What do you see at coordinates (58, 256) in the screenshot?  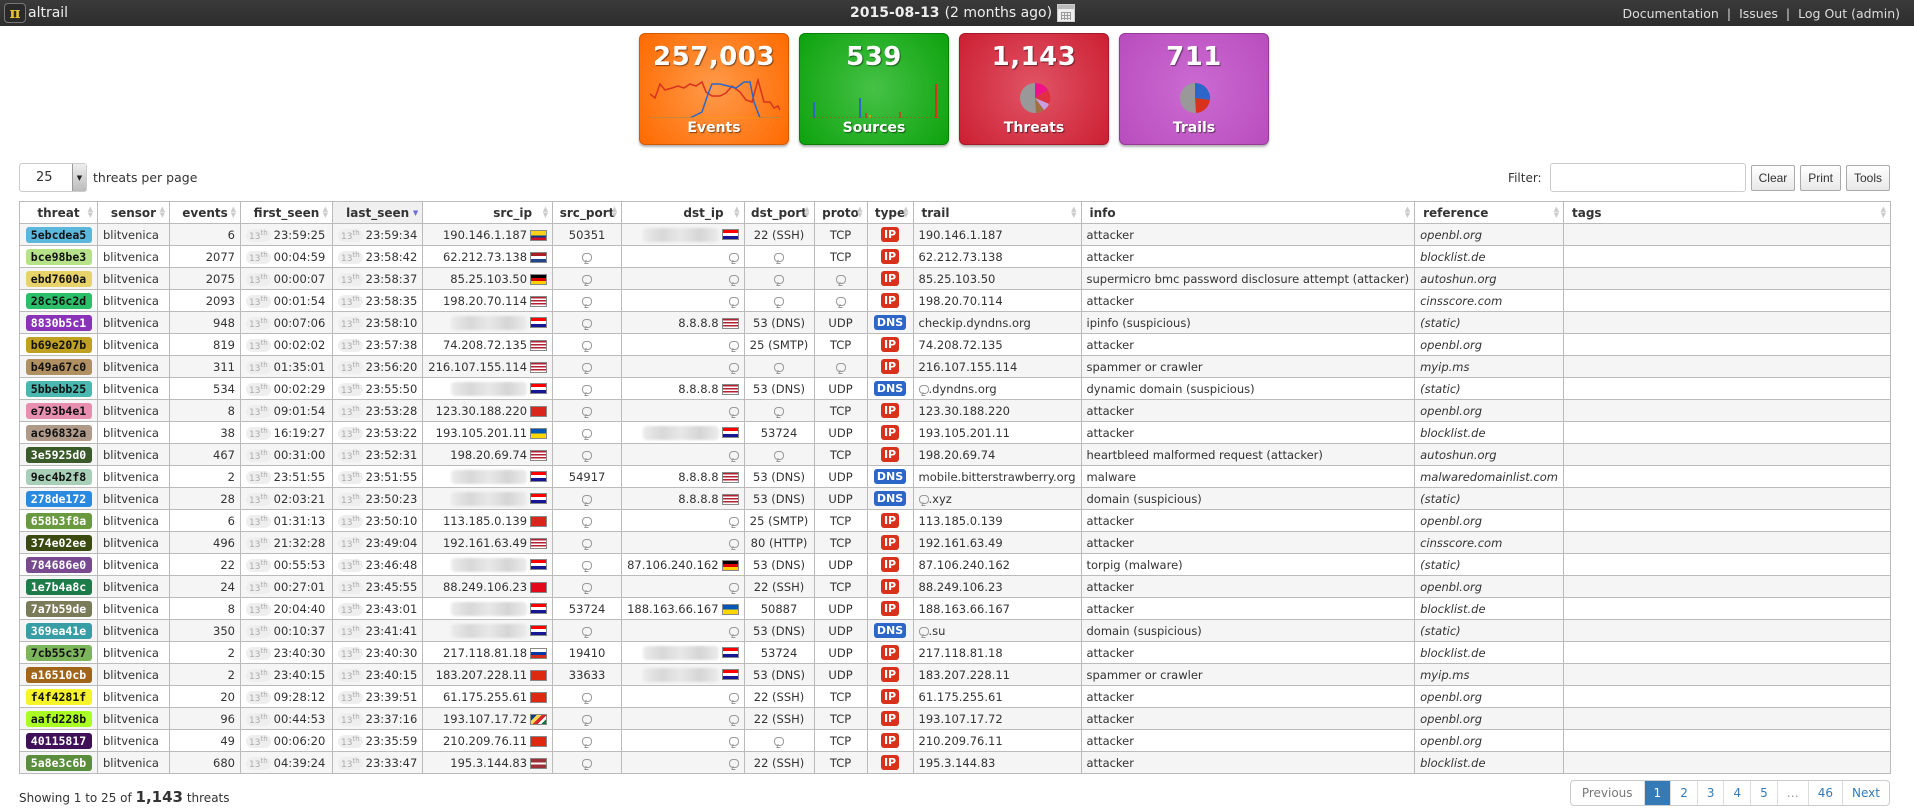 I see `threat-tag: bce98be3` at bounding box center [58, 256].